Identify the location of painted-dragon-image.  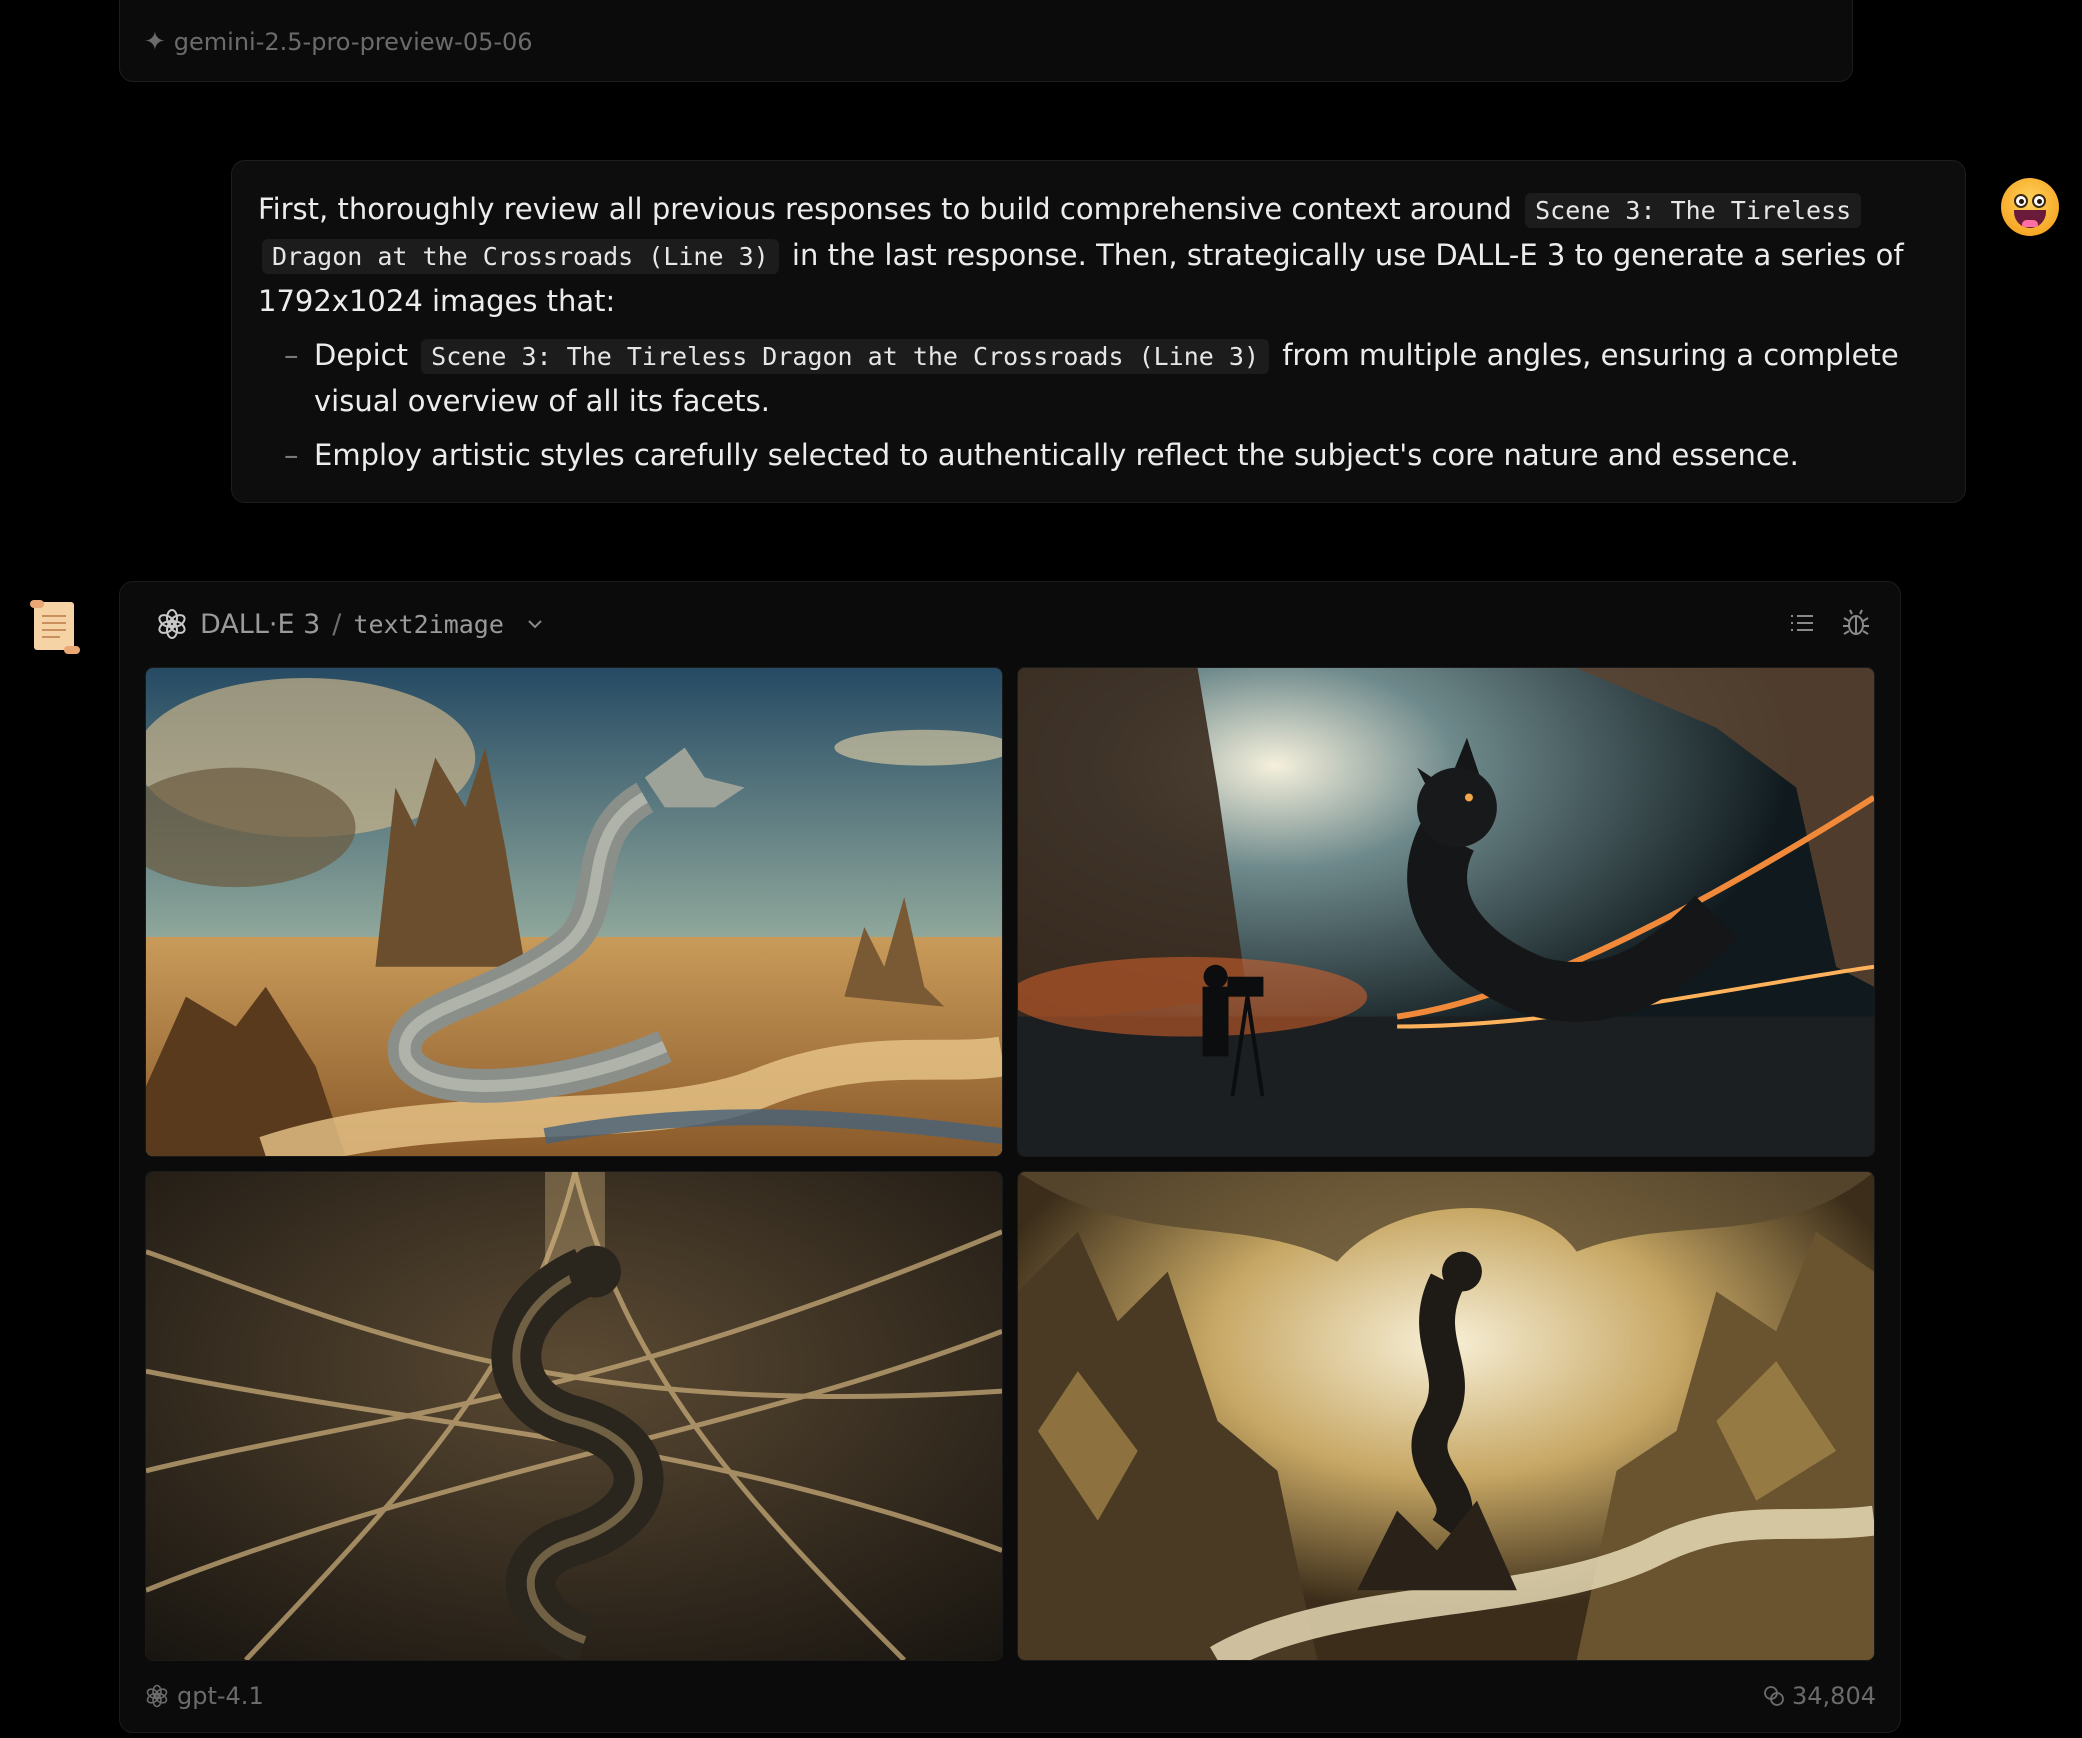
(1446, 1416).